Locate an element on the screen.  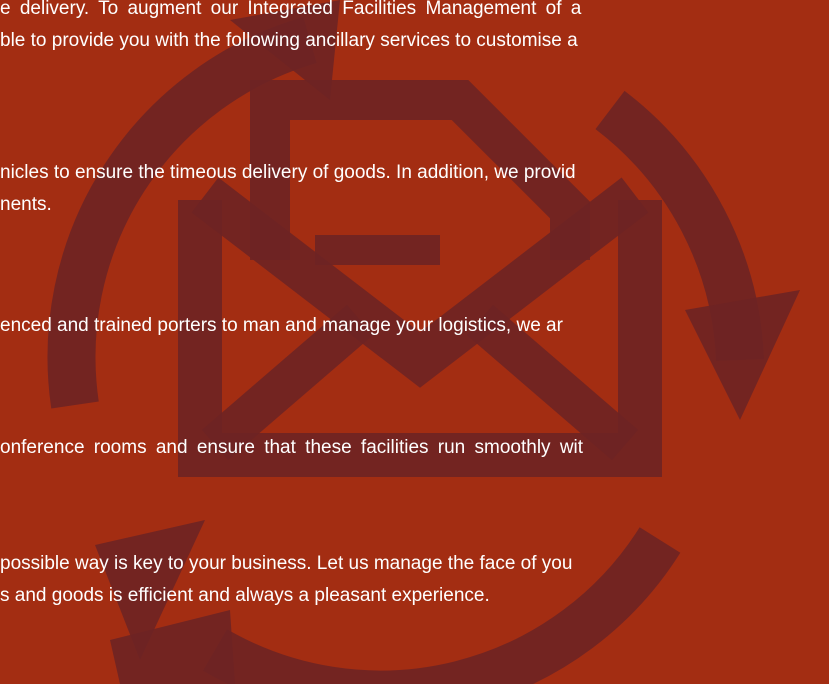
paragraph-line: nents. is located at coordinates (26, 204).